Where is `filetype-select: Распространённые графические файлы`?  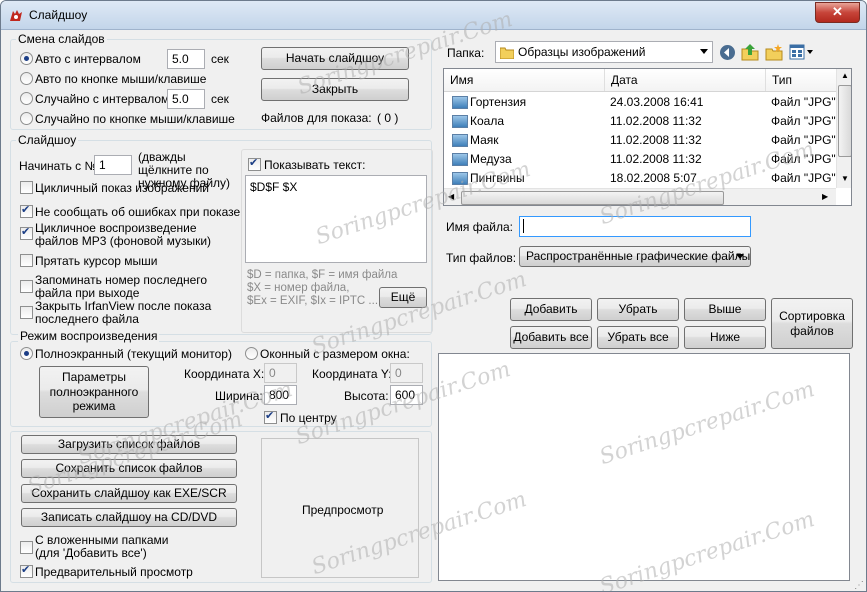 filetype-select: Распространённые графические файлы is located at coordinates (635, 256).